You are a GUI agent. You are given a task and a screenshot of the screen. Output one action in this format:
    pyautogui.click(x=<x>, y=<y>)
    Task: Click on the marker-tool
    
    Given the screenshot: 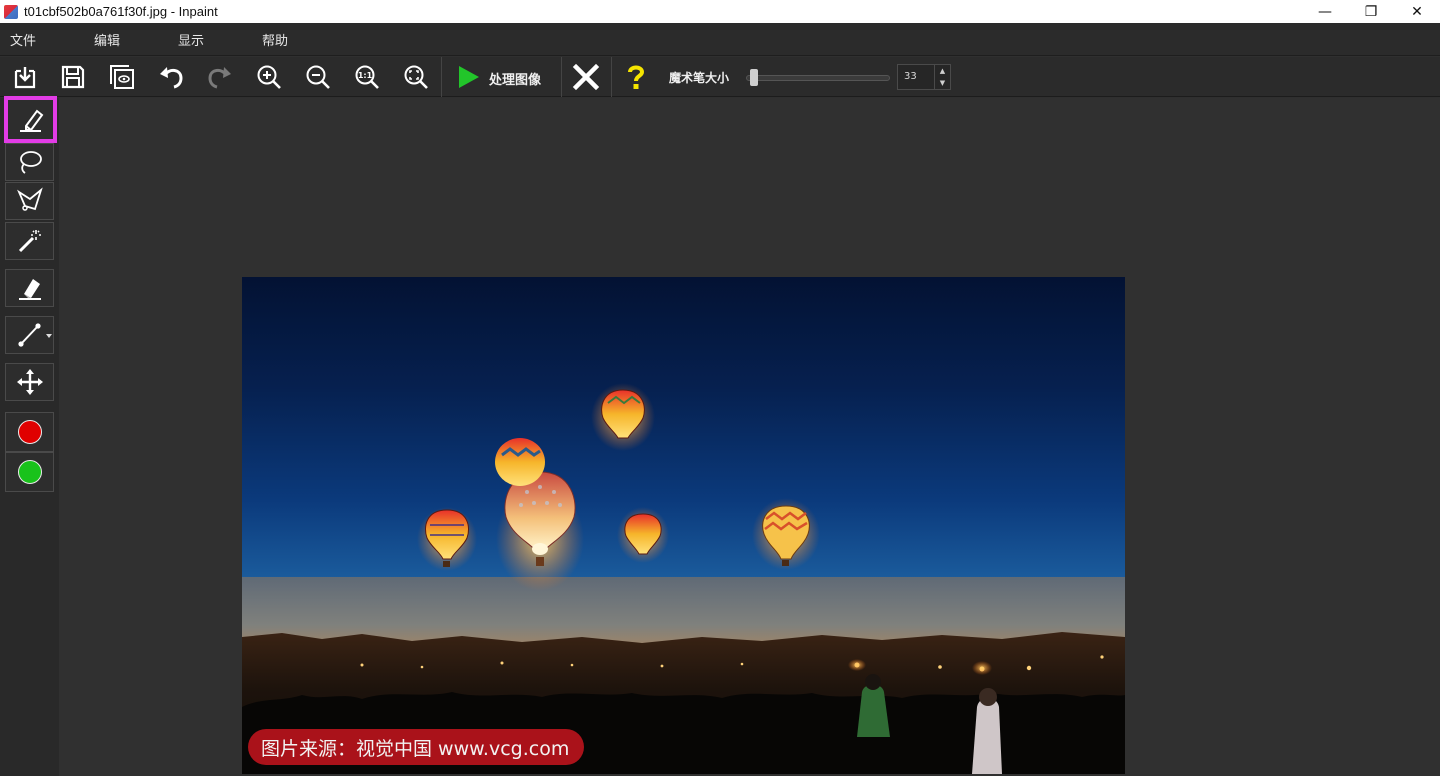 What is the action you would take?
    pyautogui.click(x=30, y=119)
    